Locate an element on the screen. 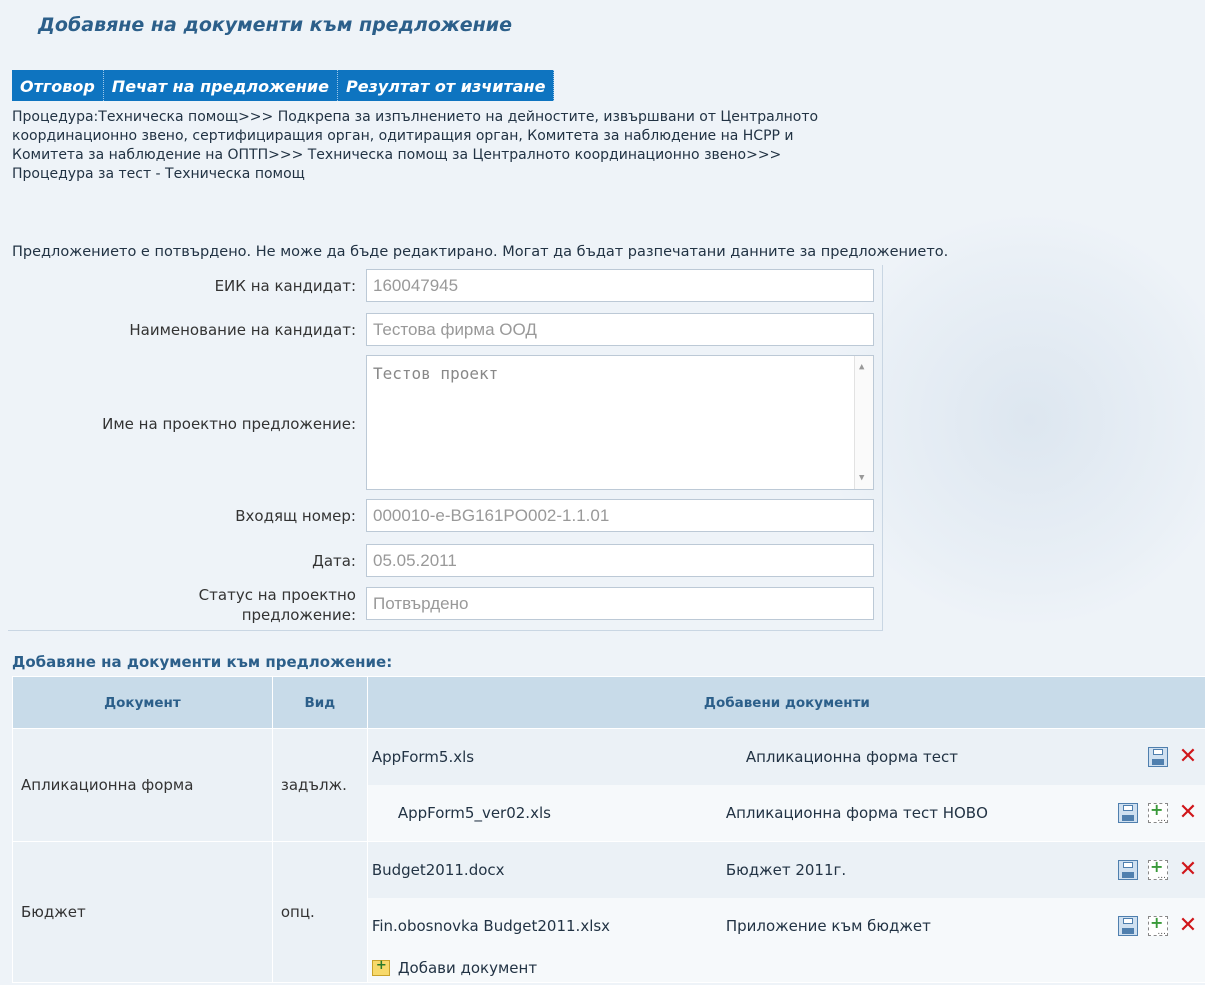 The image size is (1205, 985). tab-reading-result: Резултат от изчитане is located at coordinates (446, 85).